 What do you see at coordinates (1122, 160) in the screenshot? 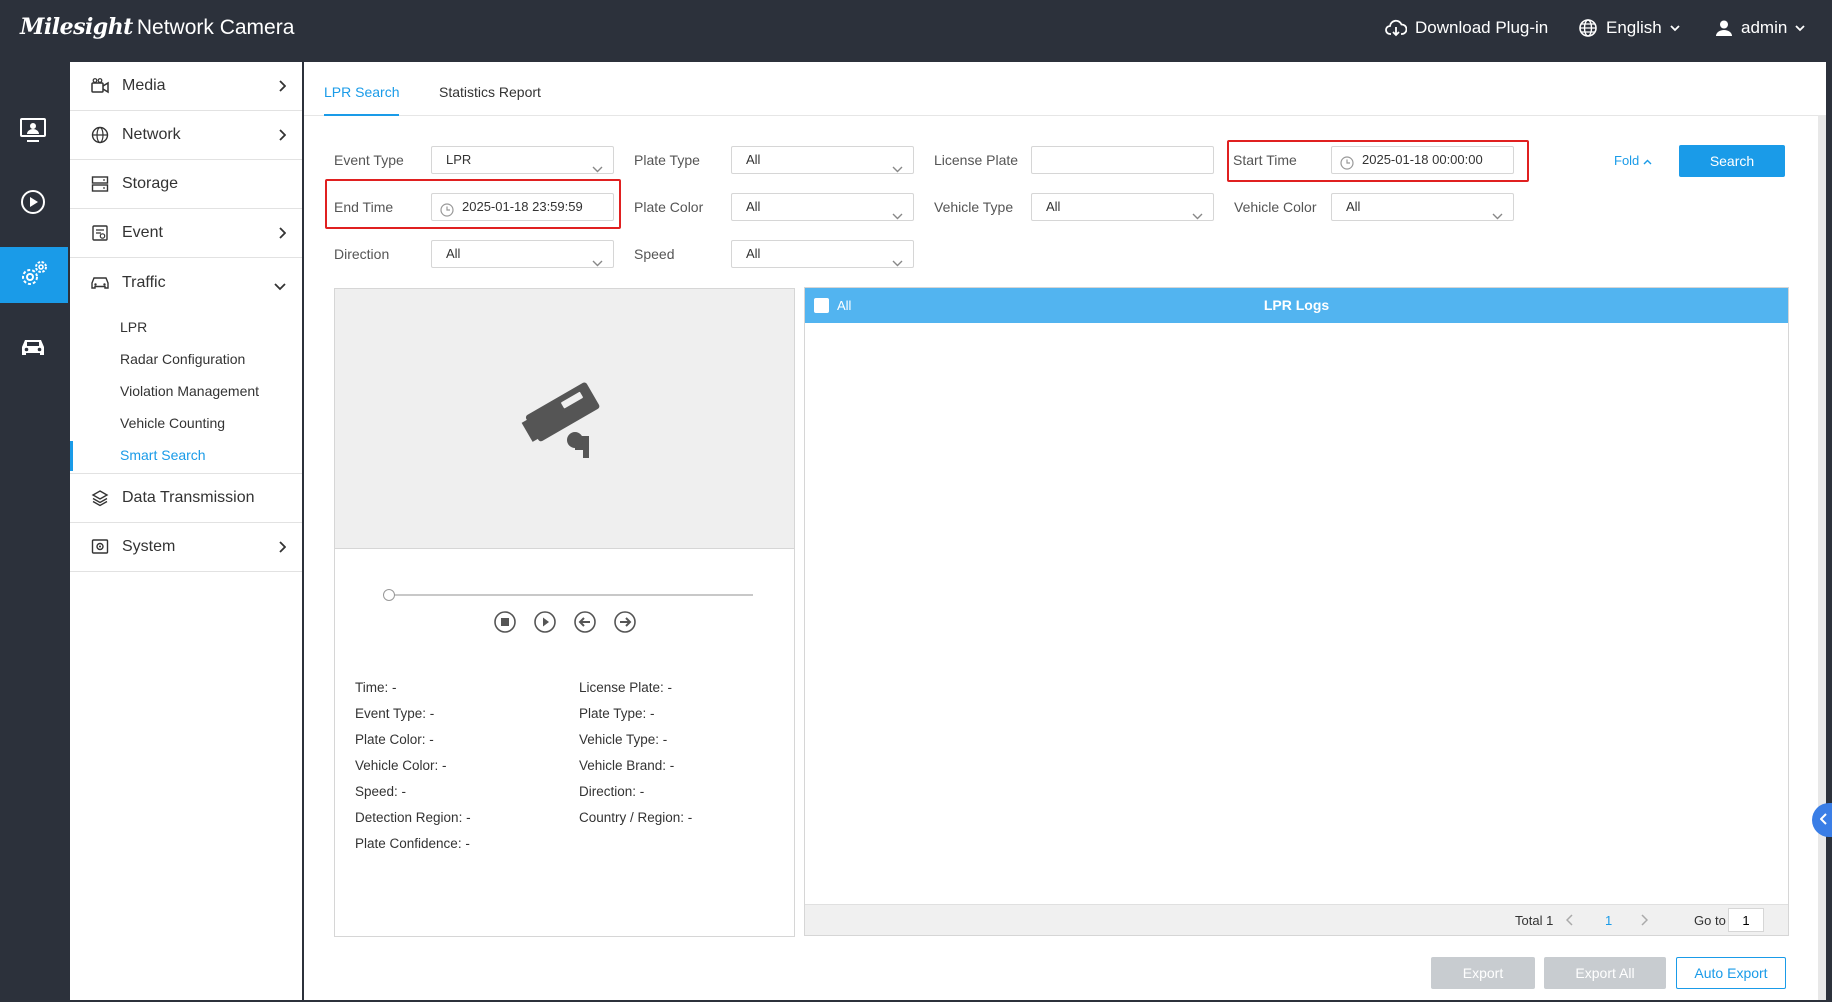
I see `license-plate-input` at bounding box center [1122, 160].